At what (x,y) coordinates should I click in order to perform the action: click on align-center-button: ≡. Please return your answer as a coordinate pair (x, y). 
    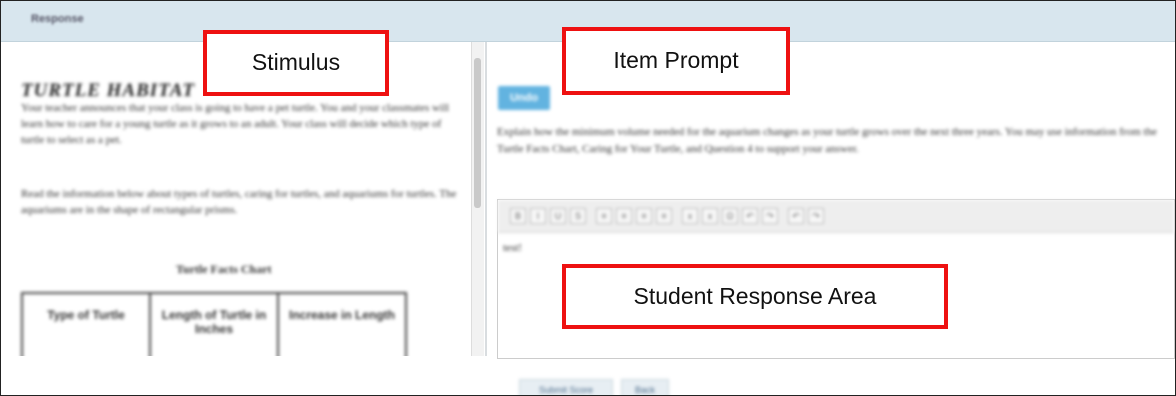
    Looking at the image, I should click on (624, 216).